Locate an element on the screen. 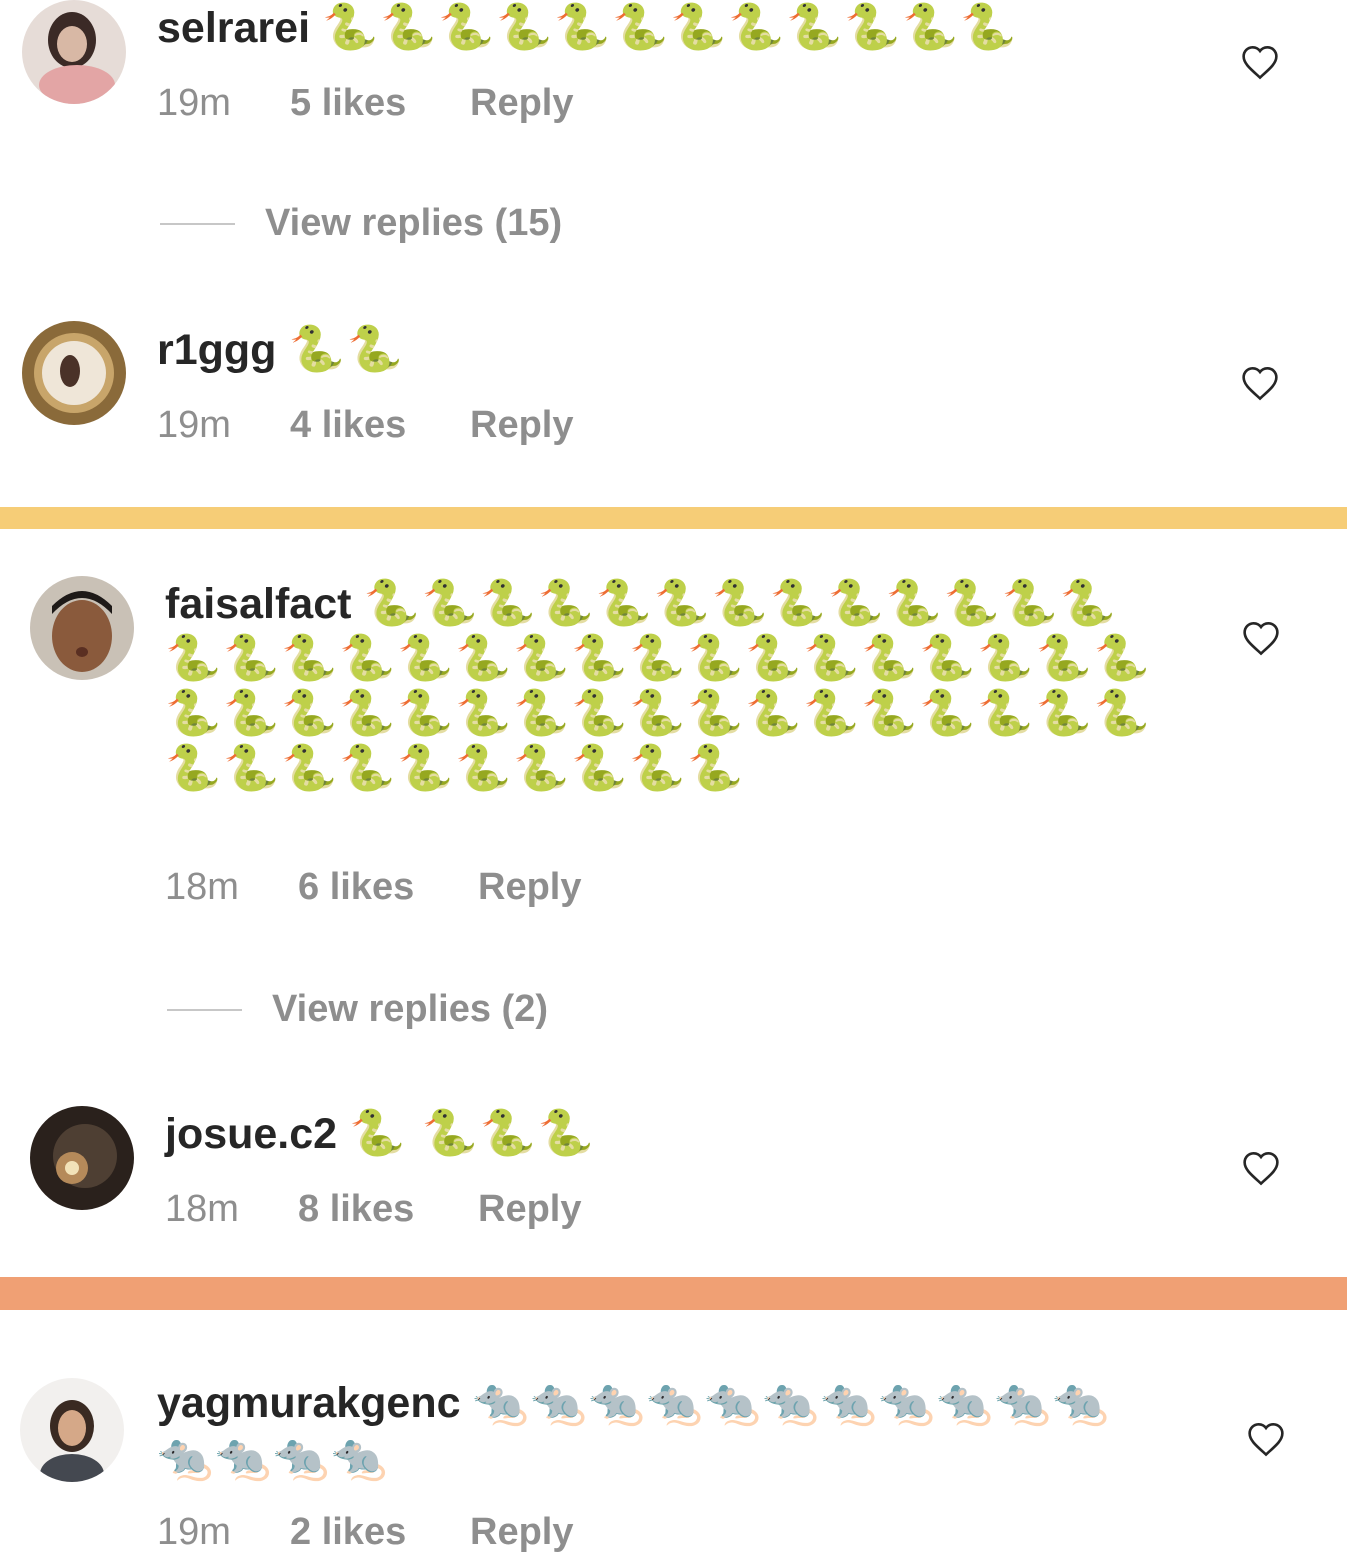 Image resolution: width=1347 pixels, height=1565 pixels. comment: r1ggg 🐍🐍 19m 4 likes Reply is located at coordinates (673, 410).